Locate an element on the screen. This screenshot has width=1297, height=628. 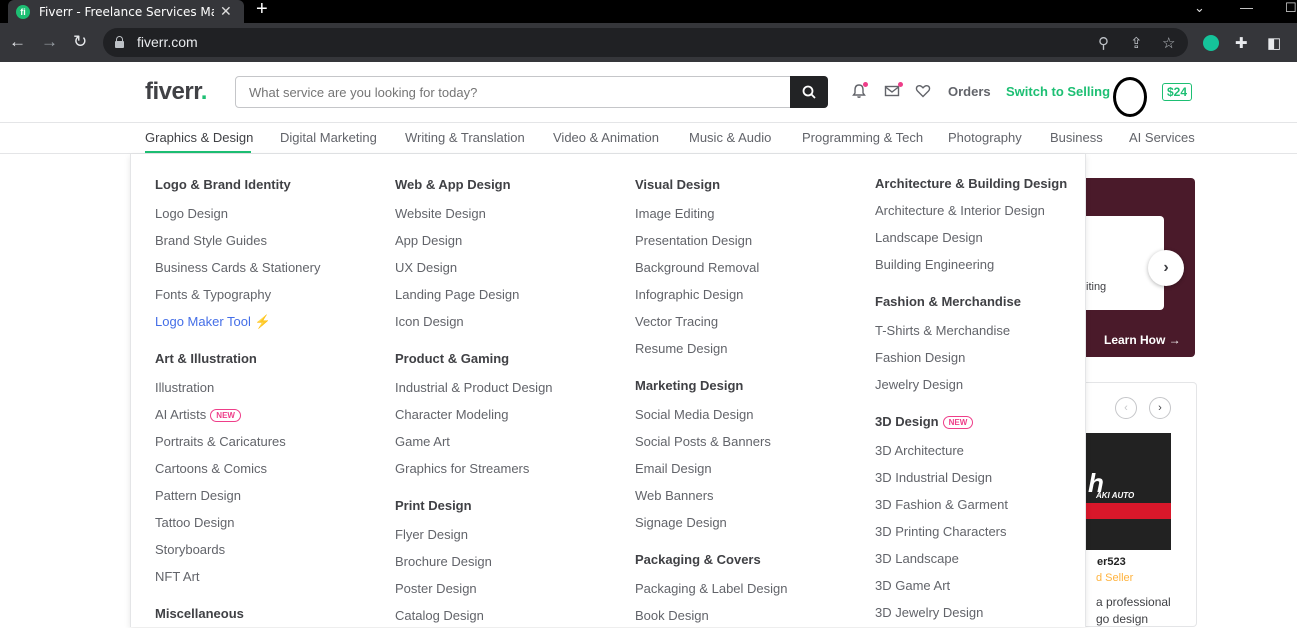
group-title: Marketing Design is located at coordinates (689, 385).